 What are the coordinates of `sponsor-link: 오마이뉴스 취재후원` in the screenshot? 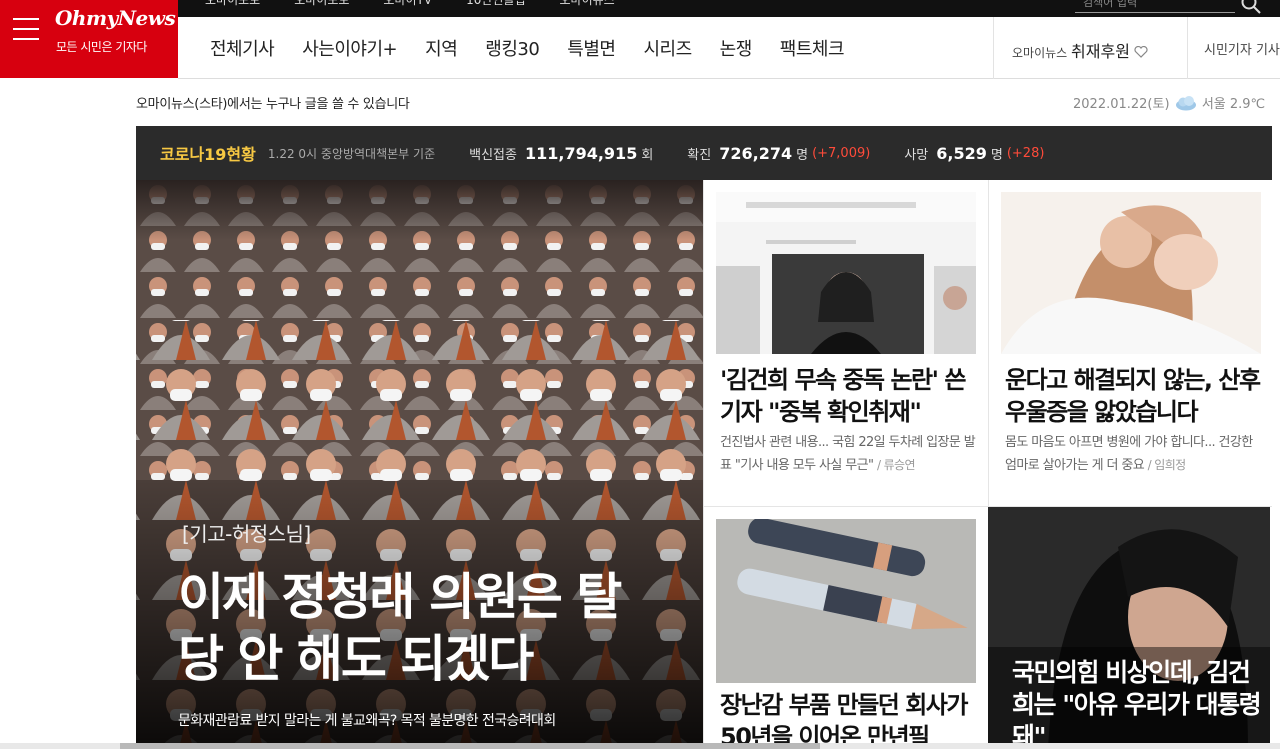 It's located at (1080, 50).